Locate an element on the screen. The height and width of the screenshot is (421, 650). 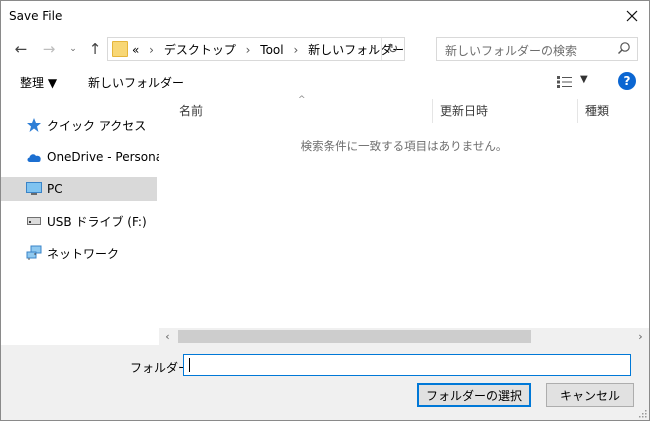
refresh-button: ↻ is located at coordinates (392, 49).